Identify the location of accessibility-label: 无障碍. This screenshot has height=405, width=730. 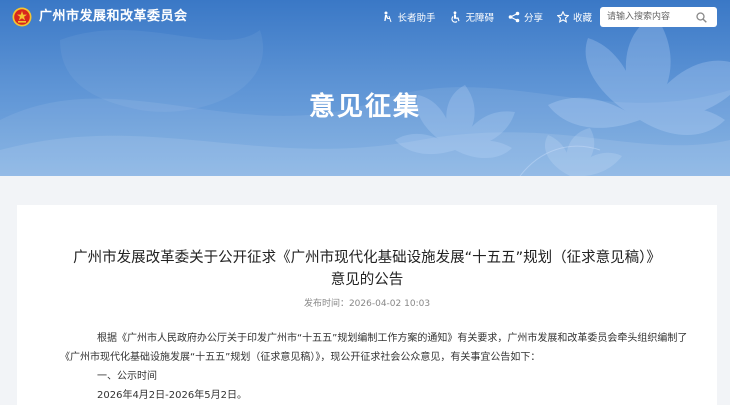
(479, 18).